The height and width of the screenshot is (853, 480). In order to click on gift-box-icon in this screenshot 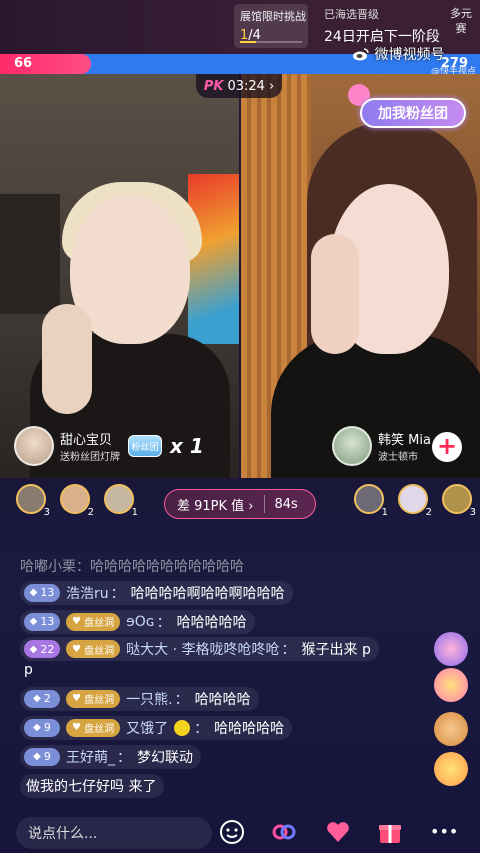, I will do `click(390, 832)`.